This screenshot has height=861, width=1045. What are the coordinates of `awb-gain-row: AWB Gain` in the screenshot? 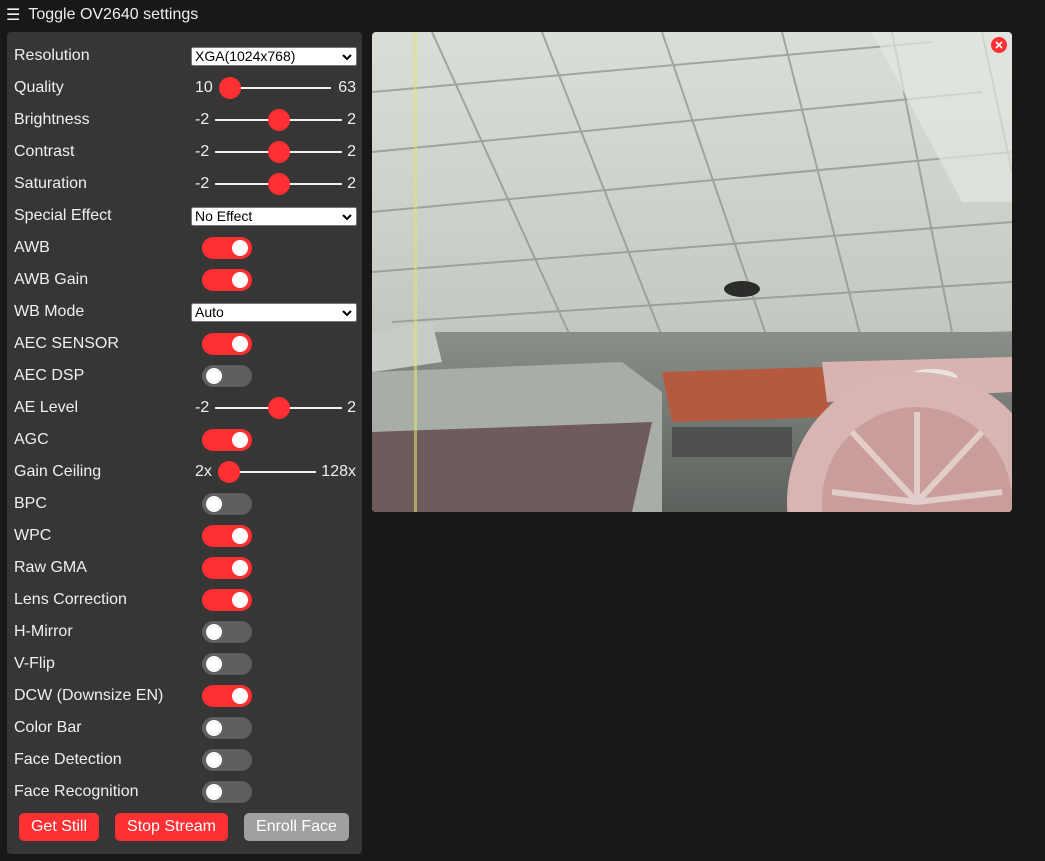 It's located at (185, 280).